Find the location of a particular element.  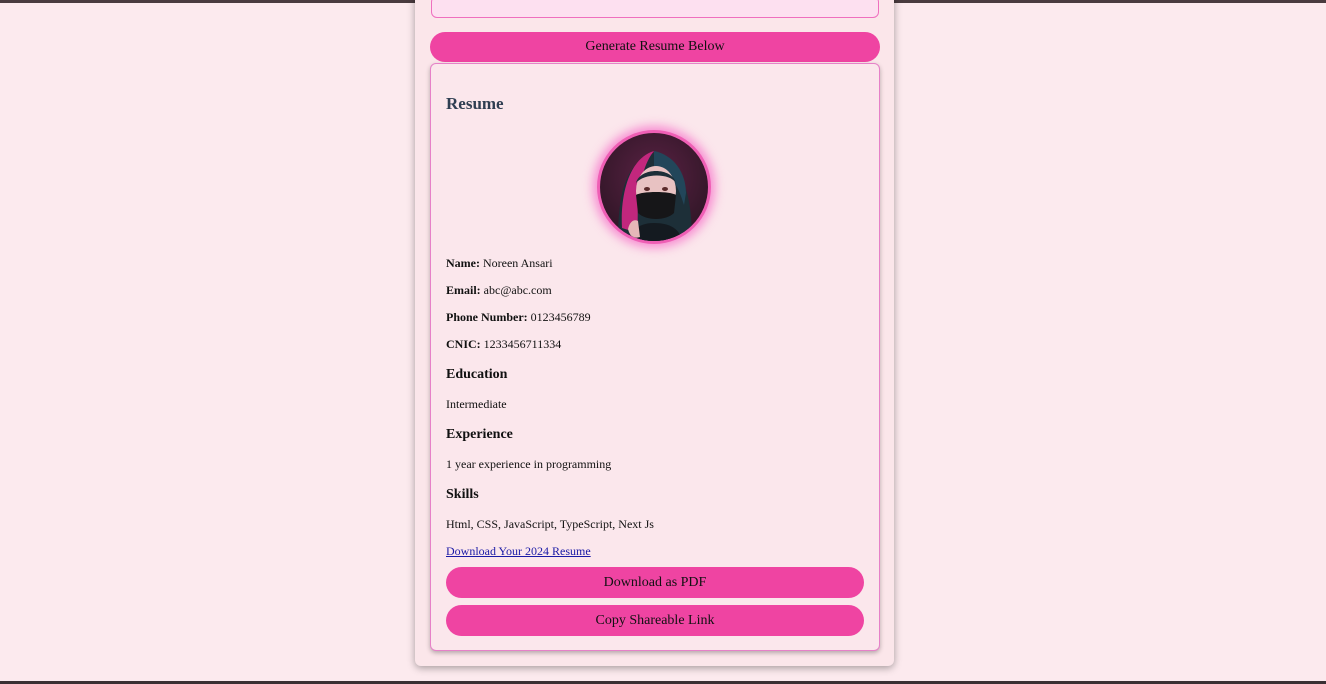

profile-photo is located at coordinates (654, 187).